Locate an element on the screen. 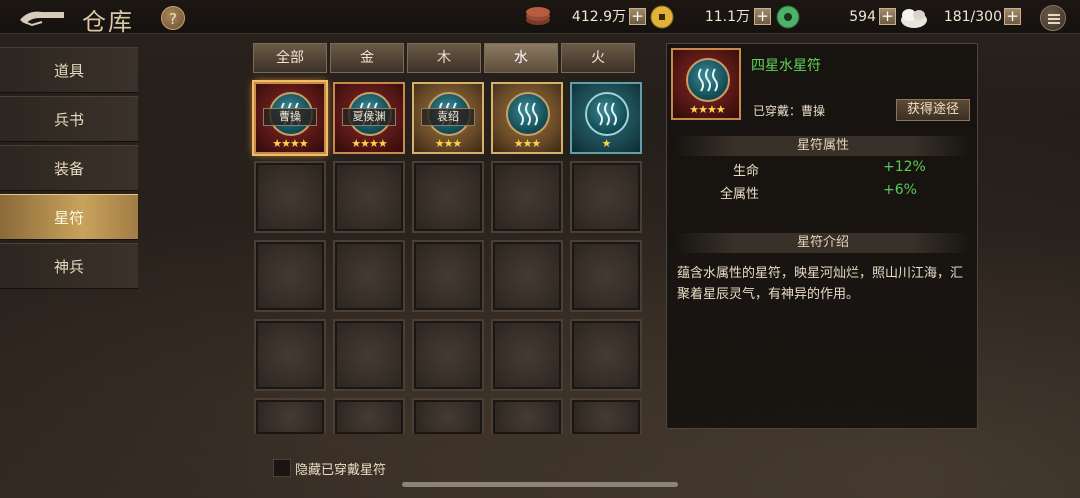  copper-coin-stack-icon is located at coordinates (538, 16).